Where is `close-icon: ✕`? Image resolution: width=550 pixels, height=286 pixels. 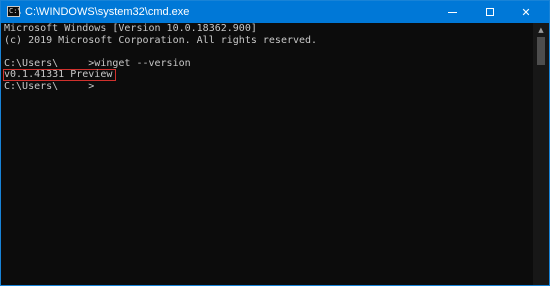
close-icon: ✕ is located at coordinates (526, 12).